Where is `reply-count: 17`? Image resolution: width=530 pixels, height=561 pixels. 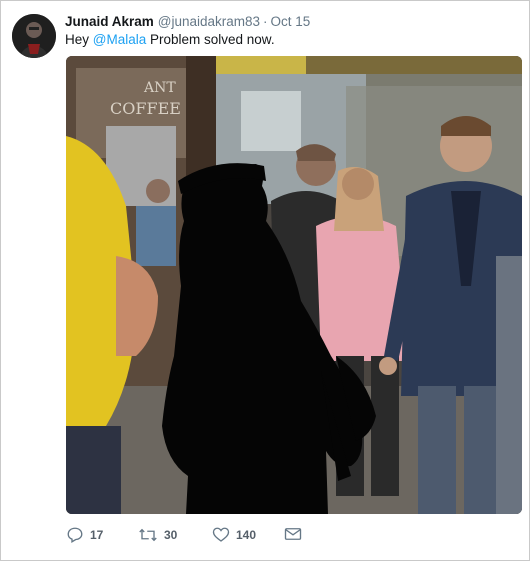 reply-count: 17 is located at coordinates (97, 535).